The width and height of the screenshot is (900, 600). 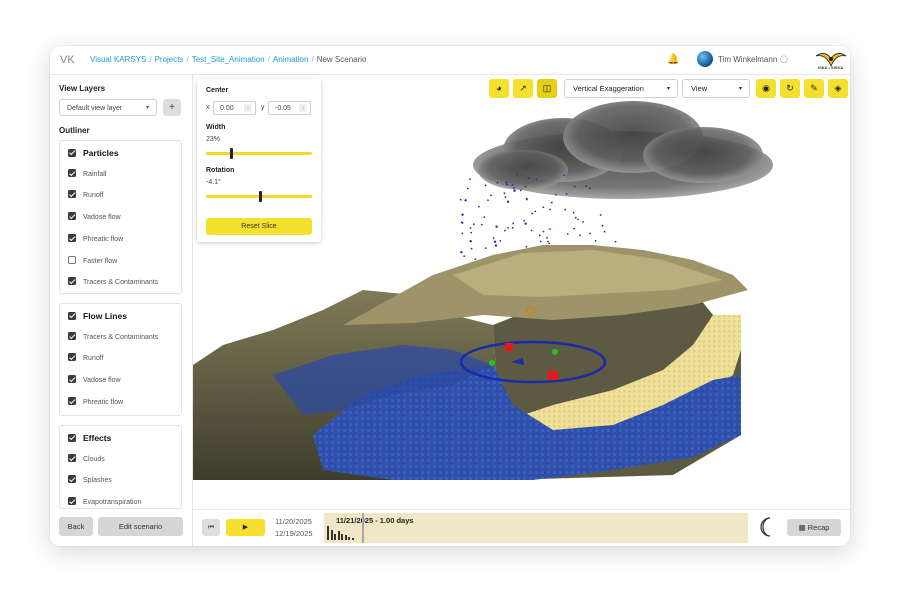 What do you see at coordinates (523, 88) in the screenshot?
I see `chart-line-icon: ↗` at bounding box center [523, 88].